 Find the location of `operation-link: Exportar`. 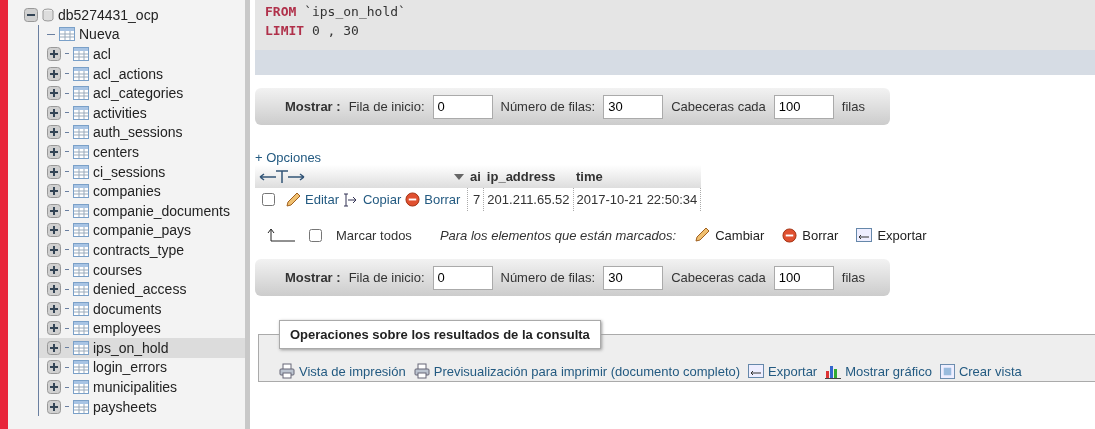

operation-link: Exportar is located at coordinates (793, 371).